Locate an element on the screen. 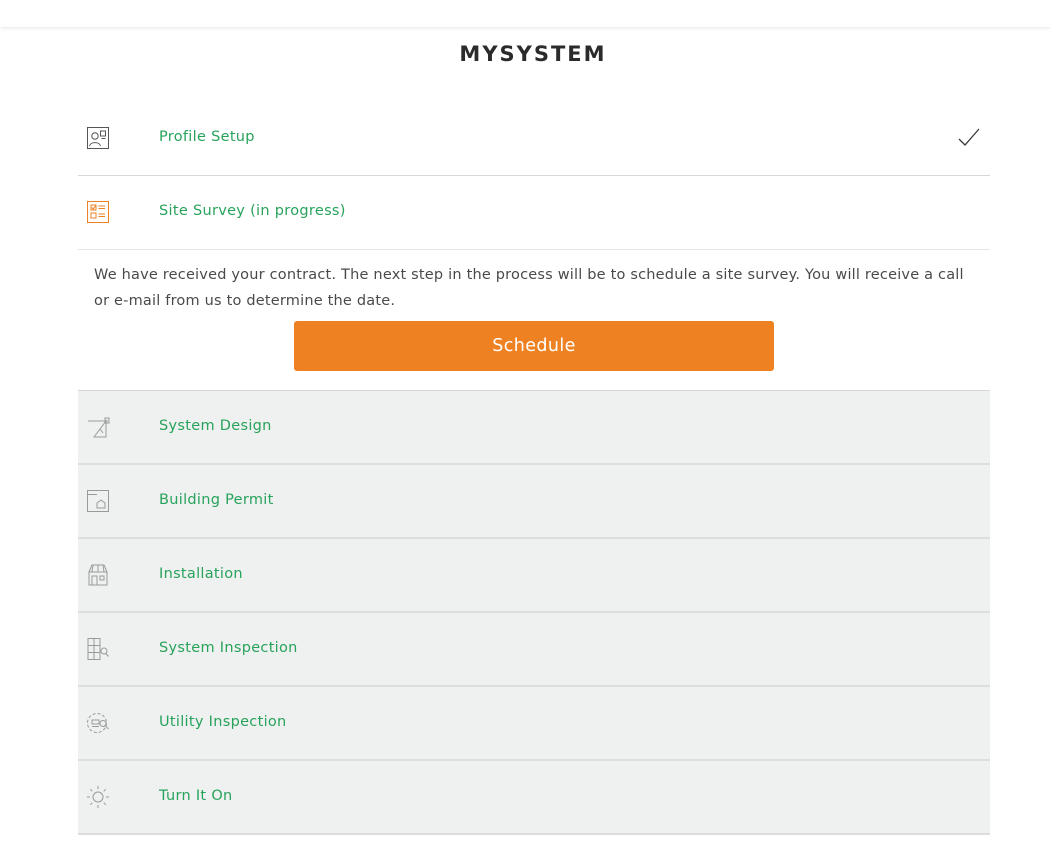 This screenshot has height=856, width=1051. step-profile-setup: Profile Setup is located at coordinates (534, 139).